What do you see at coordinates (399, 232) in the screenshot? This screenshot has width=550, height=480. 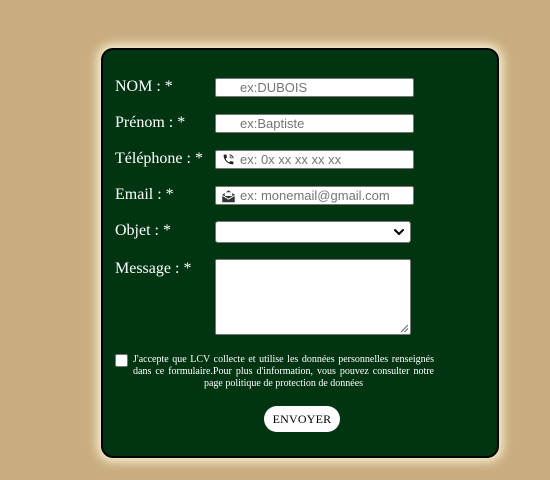 I see `chevron-down-icon` at bounding box center [399, 232].